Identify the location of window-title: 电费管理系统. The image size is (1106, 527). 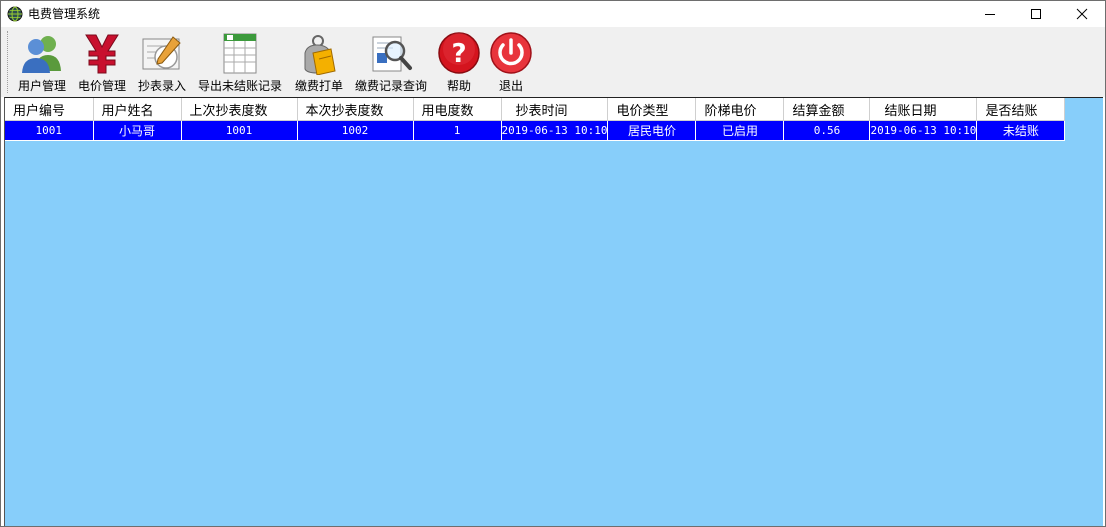
(64, 14).